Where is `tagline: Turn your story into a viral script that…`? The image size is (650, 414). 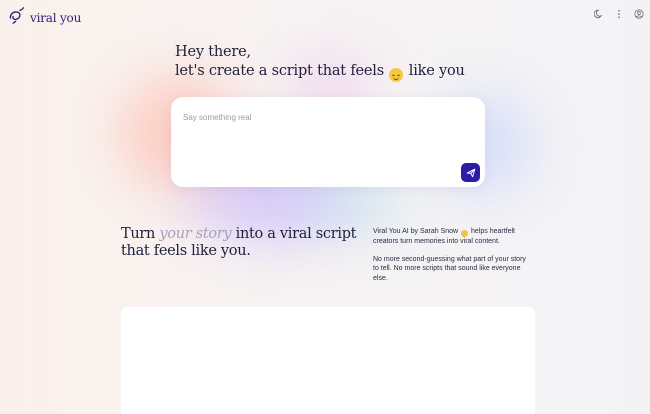 tagline: Turn your story into a viral script that… is located at coordinates (241, 243).